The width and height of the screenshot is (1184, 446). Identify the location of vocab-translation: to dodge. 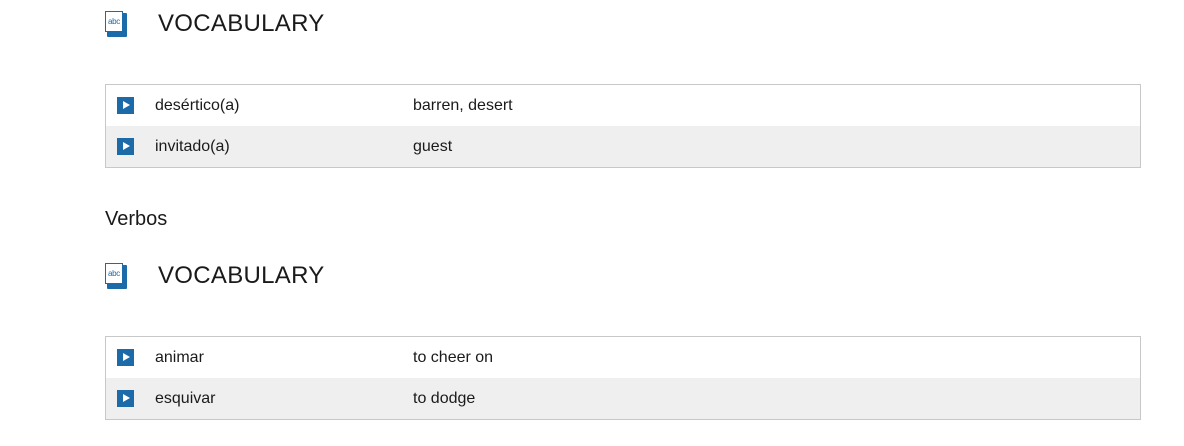
(444, 398).